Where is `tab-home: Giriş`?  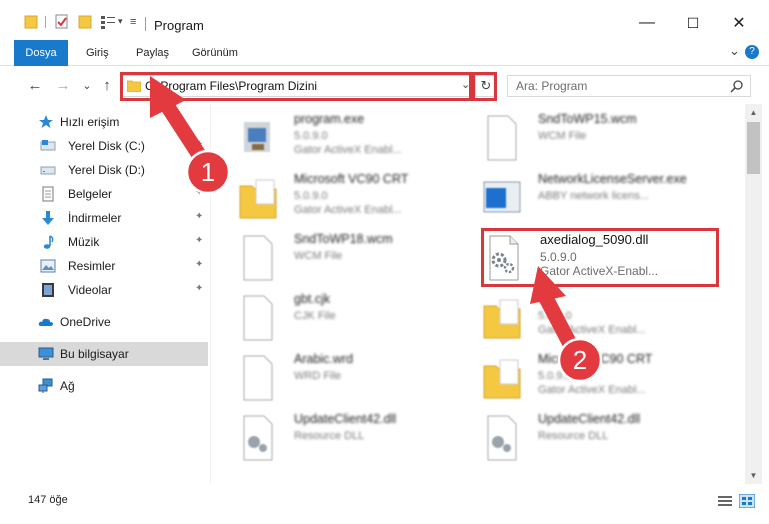 tab-home: Giriş is located at coordinates (97, 53).